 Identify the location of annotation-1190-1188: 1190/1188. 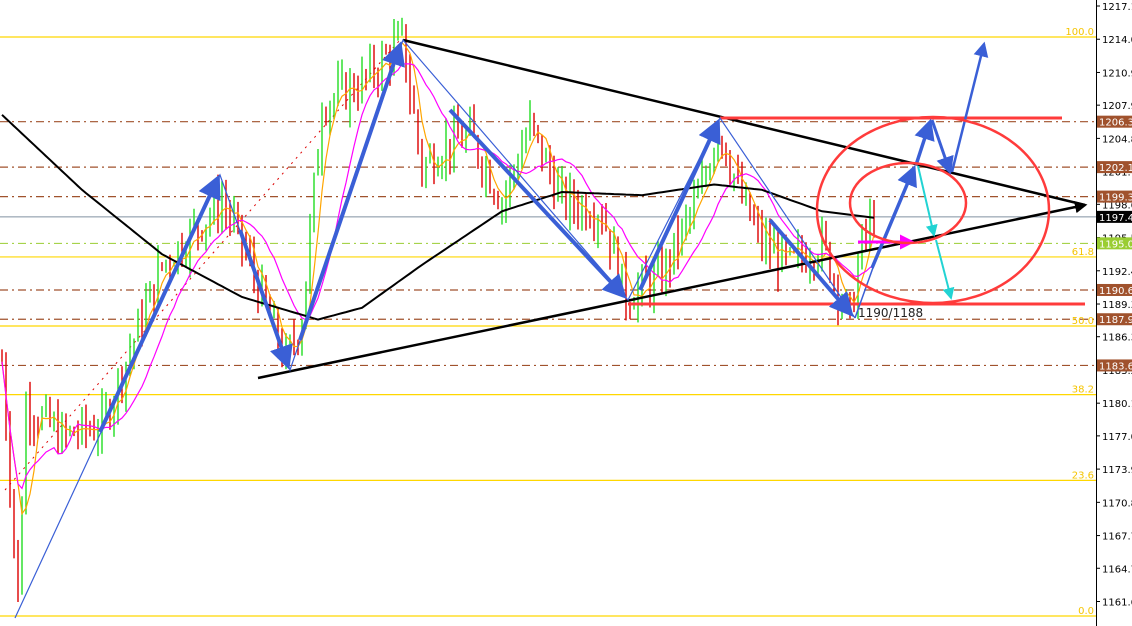
(890, 313).